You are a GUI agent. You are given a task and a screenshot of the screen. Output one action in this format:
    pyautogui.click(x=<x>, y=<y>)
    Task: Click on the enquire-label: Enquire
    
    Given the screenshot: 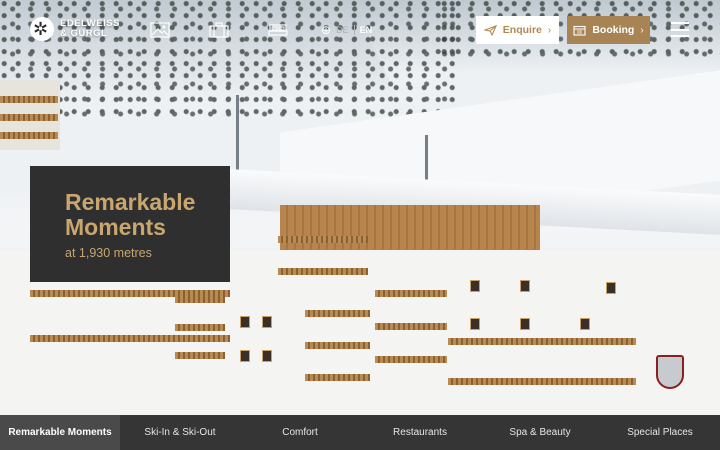 What is the action you would take?
    pyautogui.click(x=522, y=30)
    